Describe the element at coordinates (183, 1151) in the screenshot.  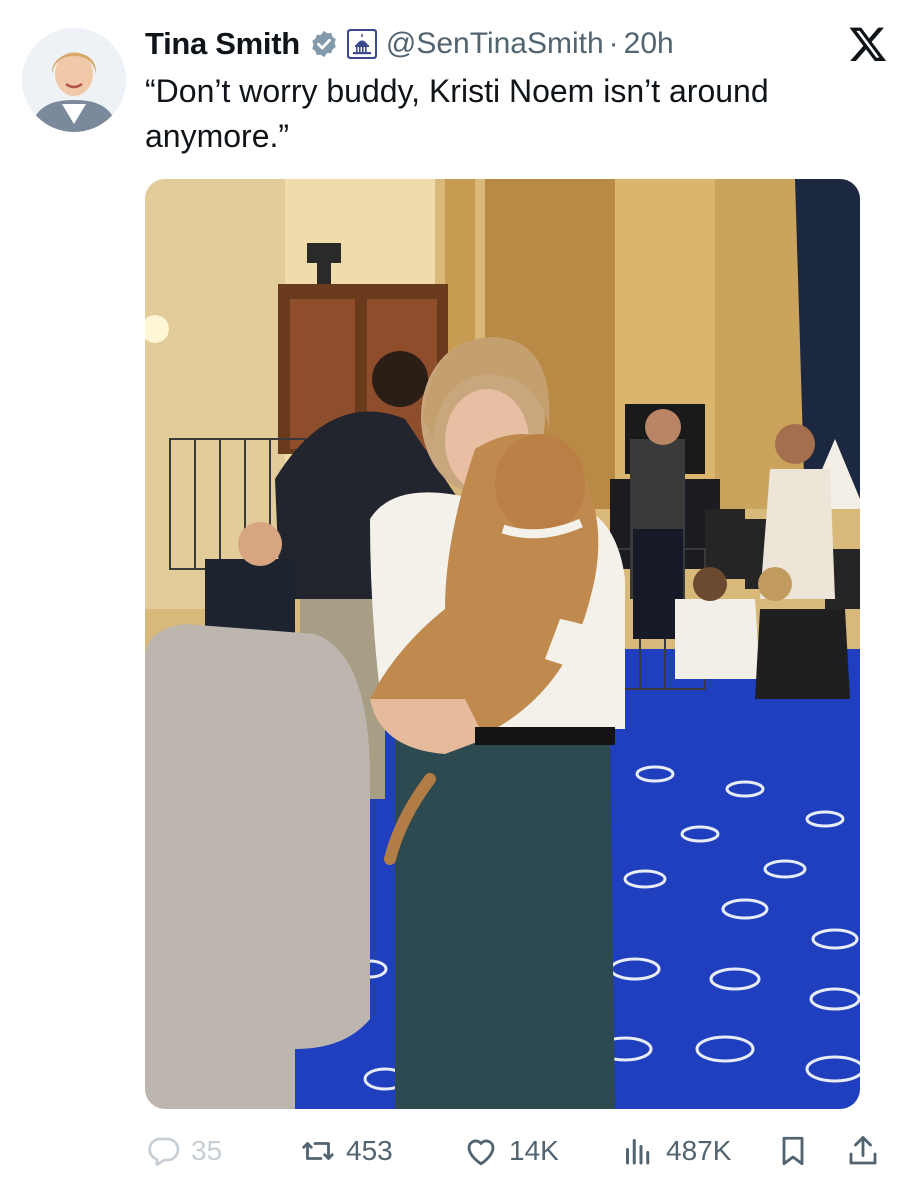
I see `reply-button: 35` at that location.